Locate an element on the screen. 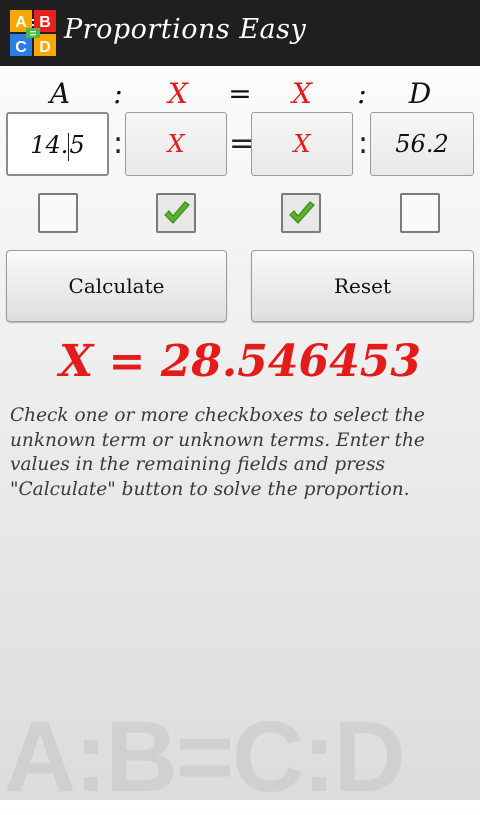 The image size is (480, 815). header-sep-1: : is located at coordinates (118, 93).